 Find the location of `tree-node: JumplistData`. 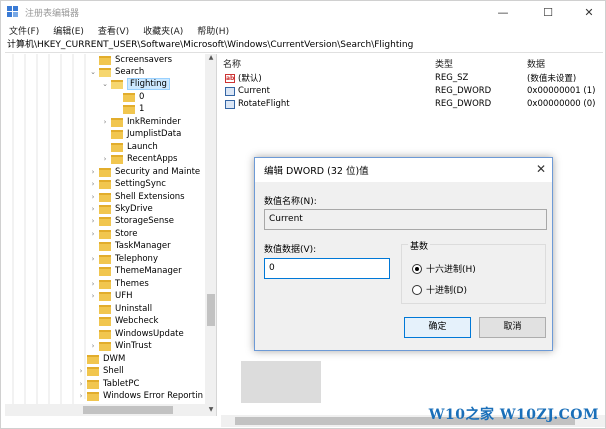

tree-node: JumplistData is located at coordinates (141, 134).